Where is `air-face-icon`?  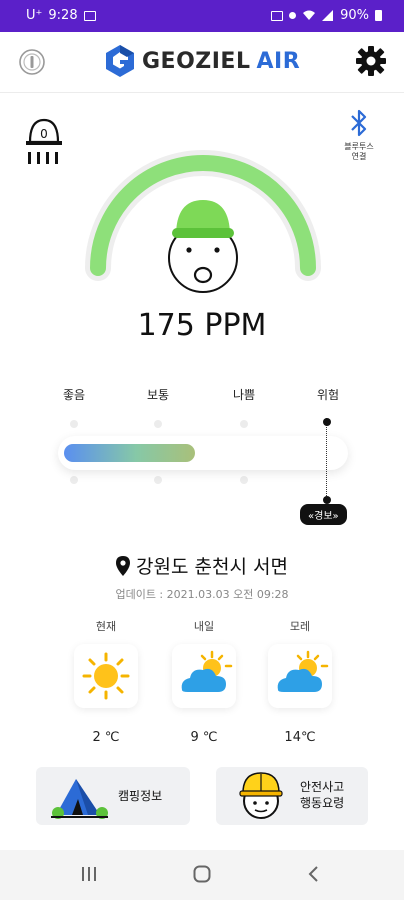 air-face-icon is located at coordinates (203, 246).